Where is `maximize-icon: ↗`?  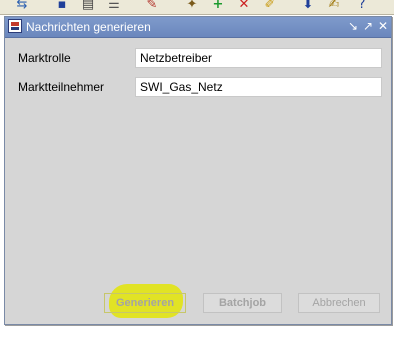 maximize-icon: ↗ is located at coordinates (368, 26).